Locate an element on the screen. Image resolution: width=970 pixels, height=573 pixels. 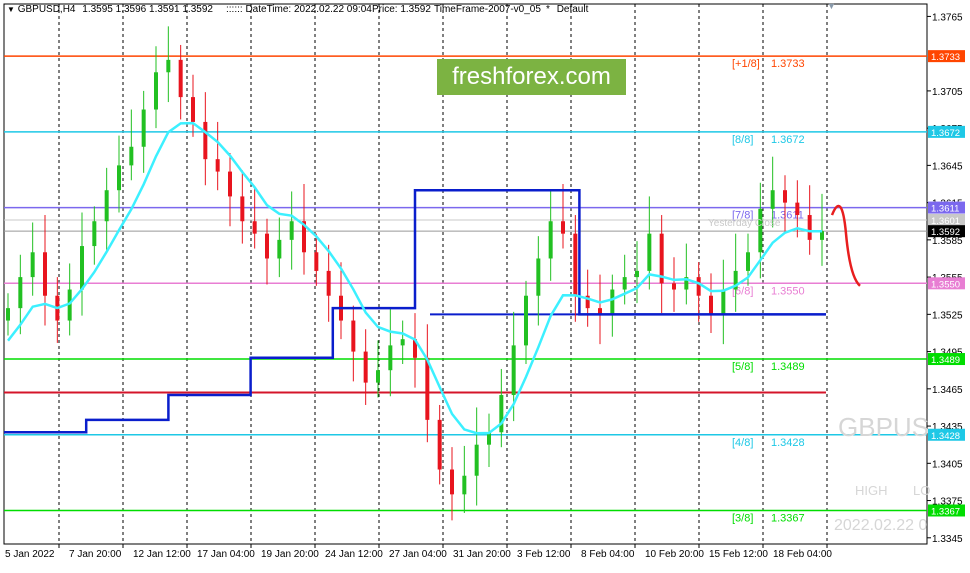
asterisk-icon: * is located at coordinates (548, 9).